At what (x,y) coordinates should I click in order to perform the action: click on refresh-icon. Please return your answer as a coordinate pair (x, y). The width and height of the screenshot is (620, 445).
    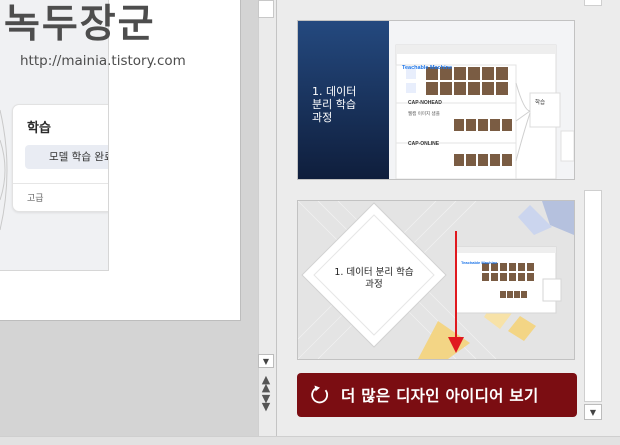
    Looking at the image, I should click on (320, 394).